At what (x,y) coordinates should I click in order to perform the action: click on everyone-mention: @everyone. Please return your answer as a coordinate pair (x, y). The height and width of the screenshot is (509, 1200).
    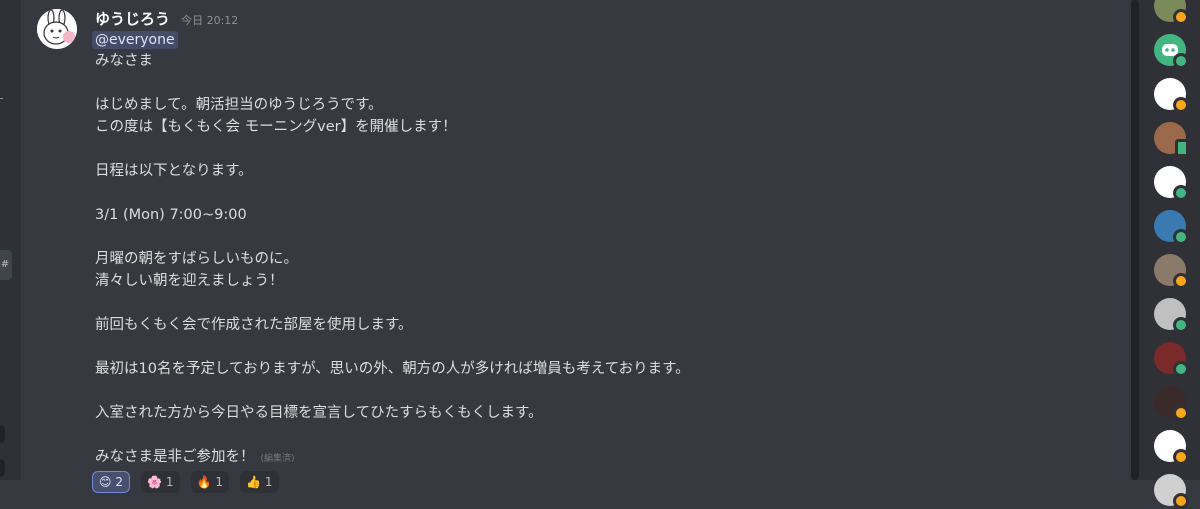
    Looking at the image, I should click on (135, 40).